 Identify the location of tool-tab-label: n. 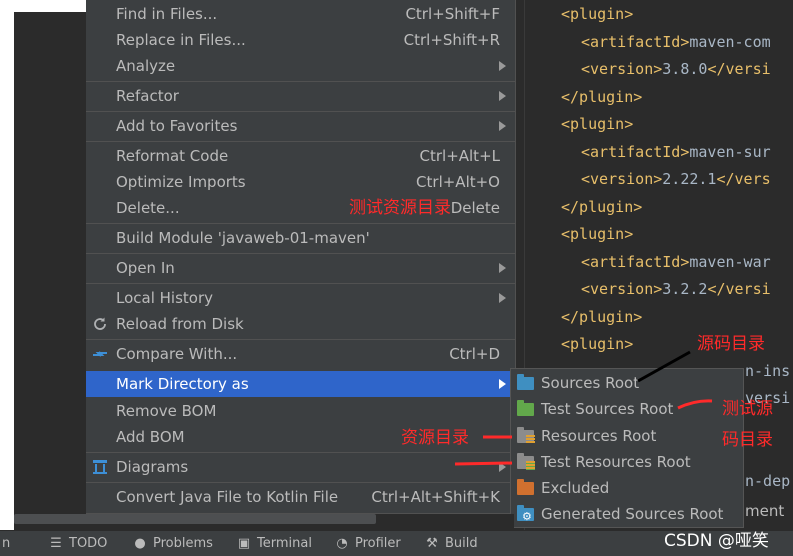
(6, 543).